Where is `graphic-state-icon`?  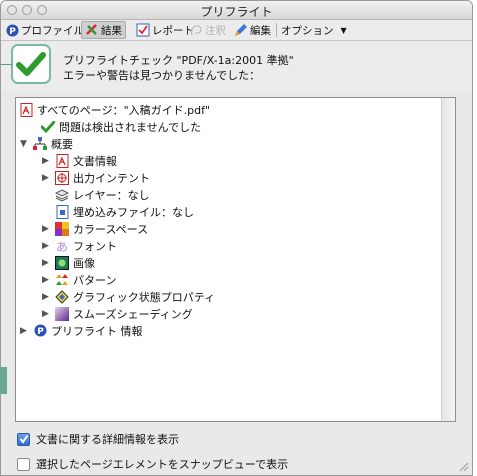
graphic-state-icon is located at coordinates (62, 296).